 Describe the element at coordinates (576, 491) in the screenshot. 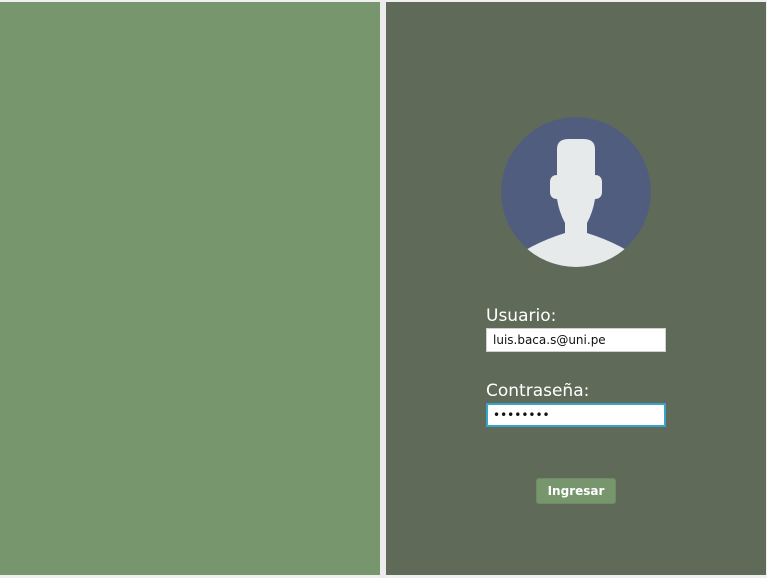

I see `login-button: Ingresar` at that location.